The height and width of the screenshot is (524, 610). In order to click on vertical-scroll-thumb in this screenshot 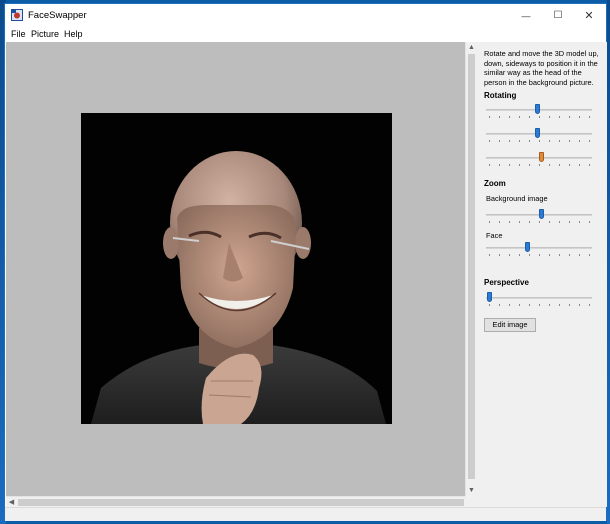, I will do `click(471, 266)`.